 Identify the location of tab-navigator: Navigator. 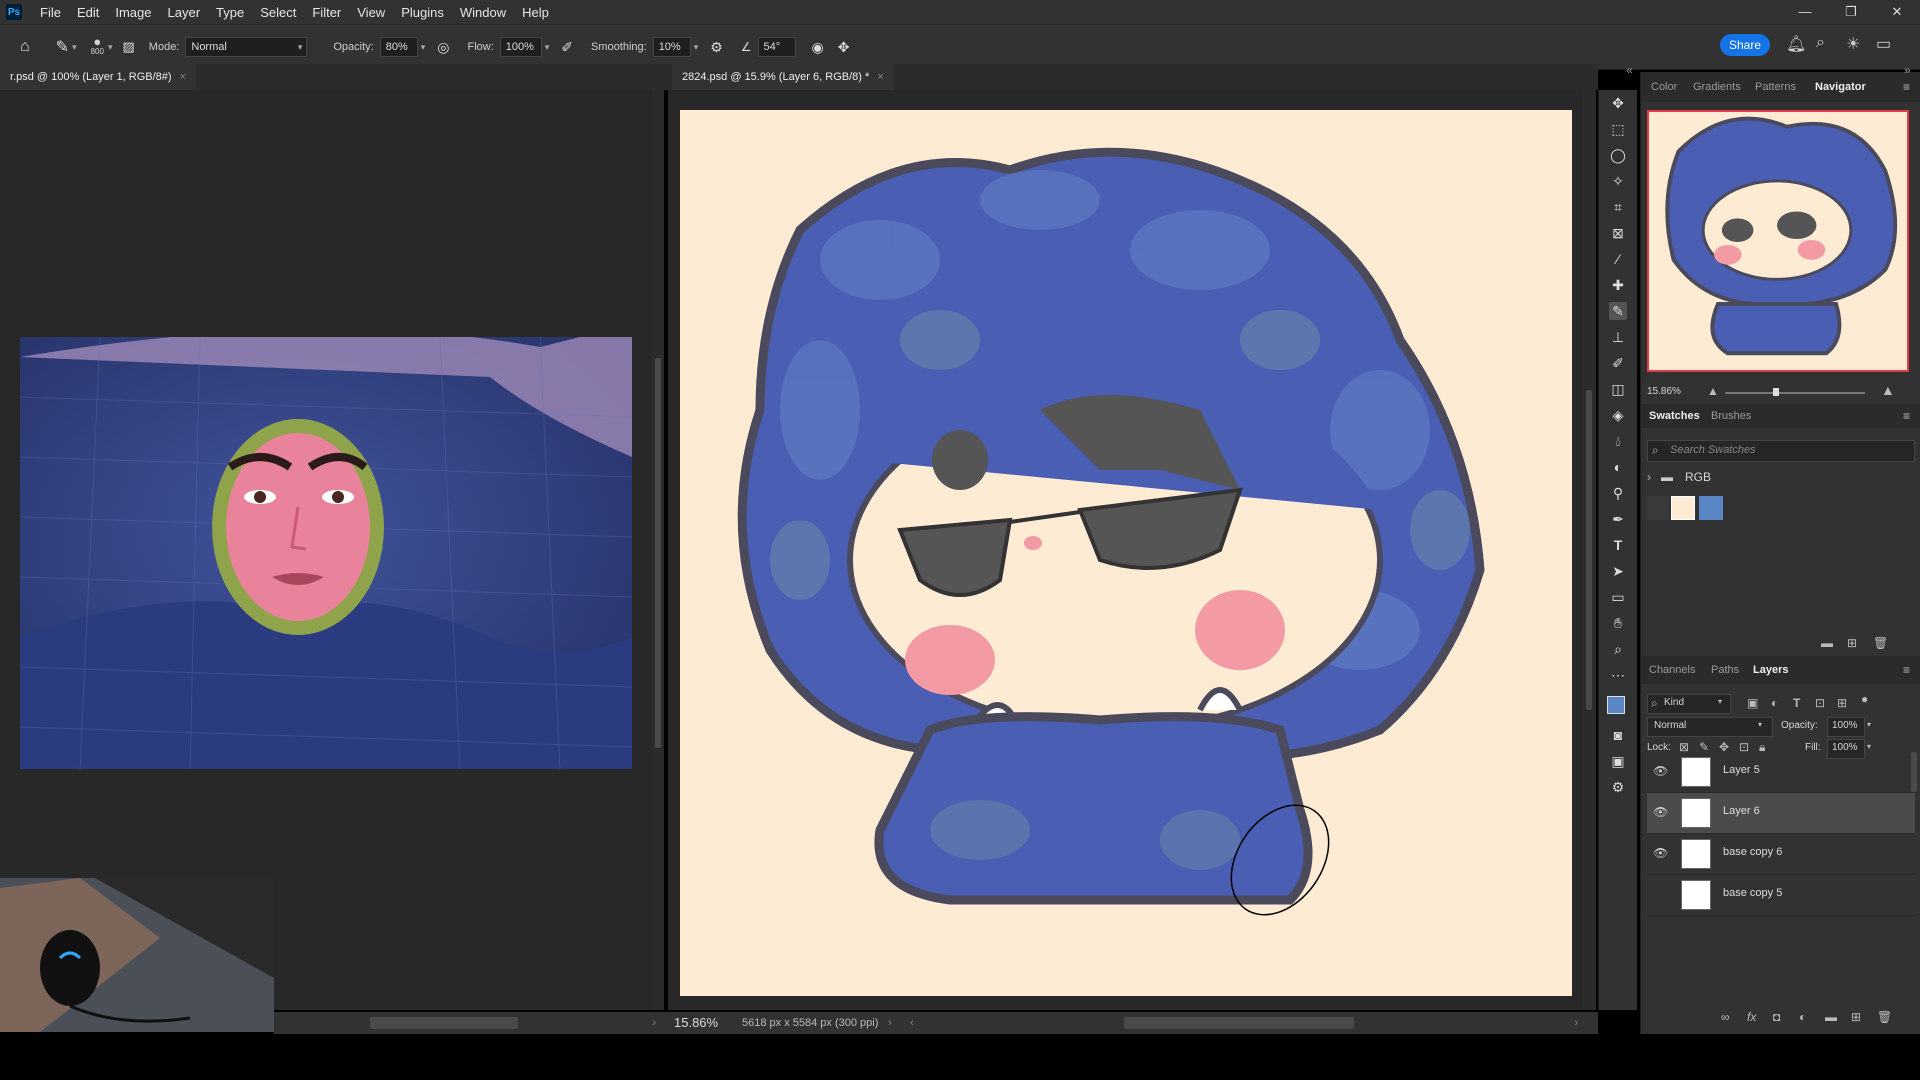
(1840, 87).